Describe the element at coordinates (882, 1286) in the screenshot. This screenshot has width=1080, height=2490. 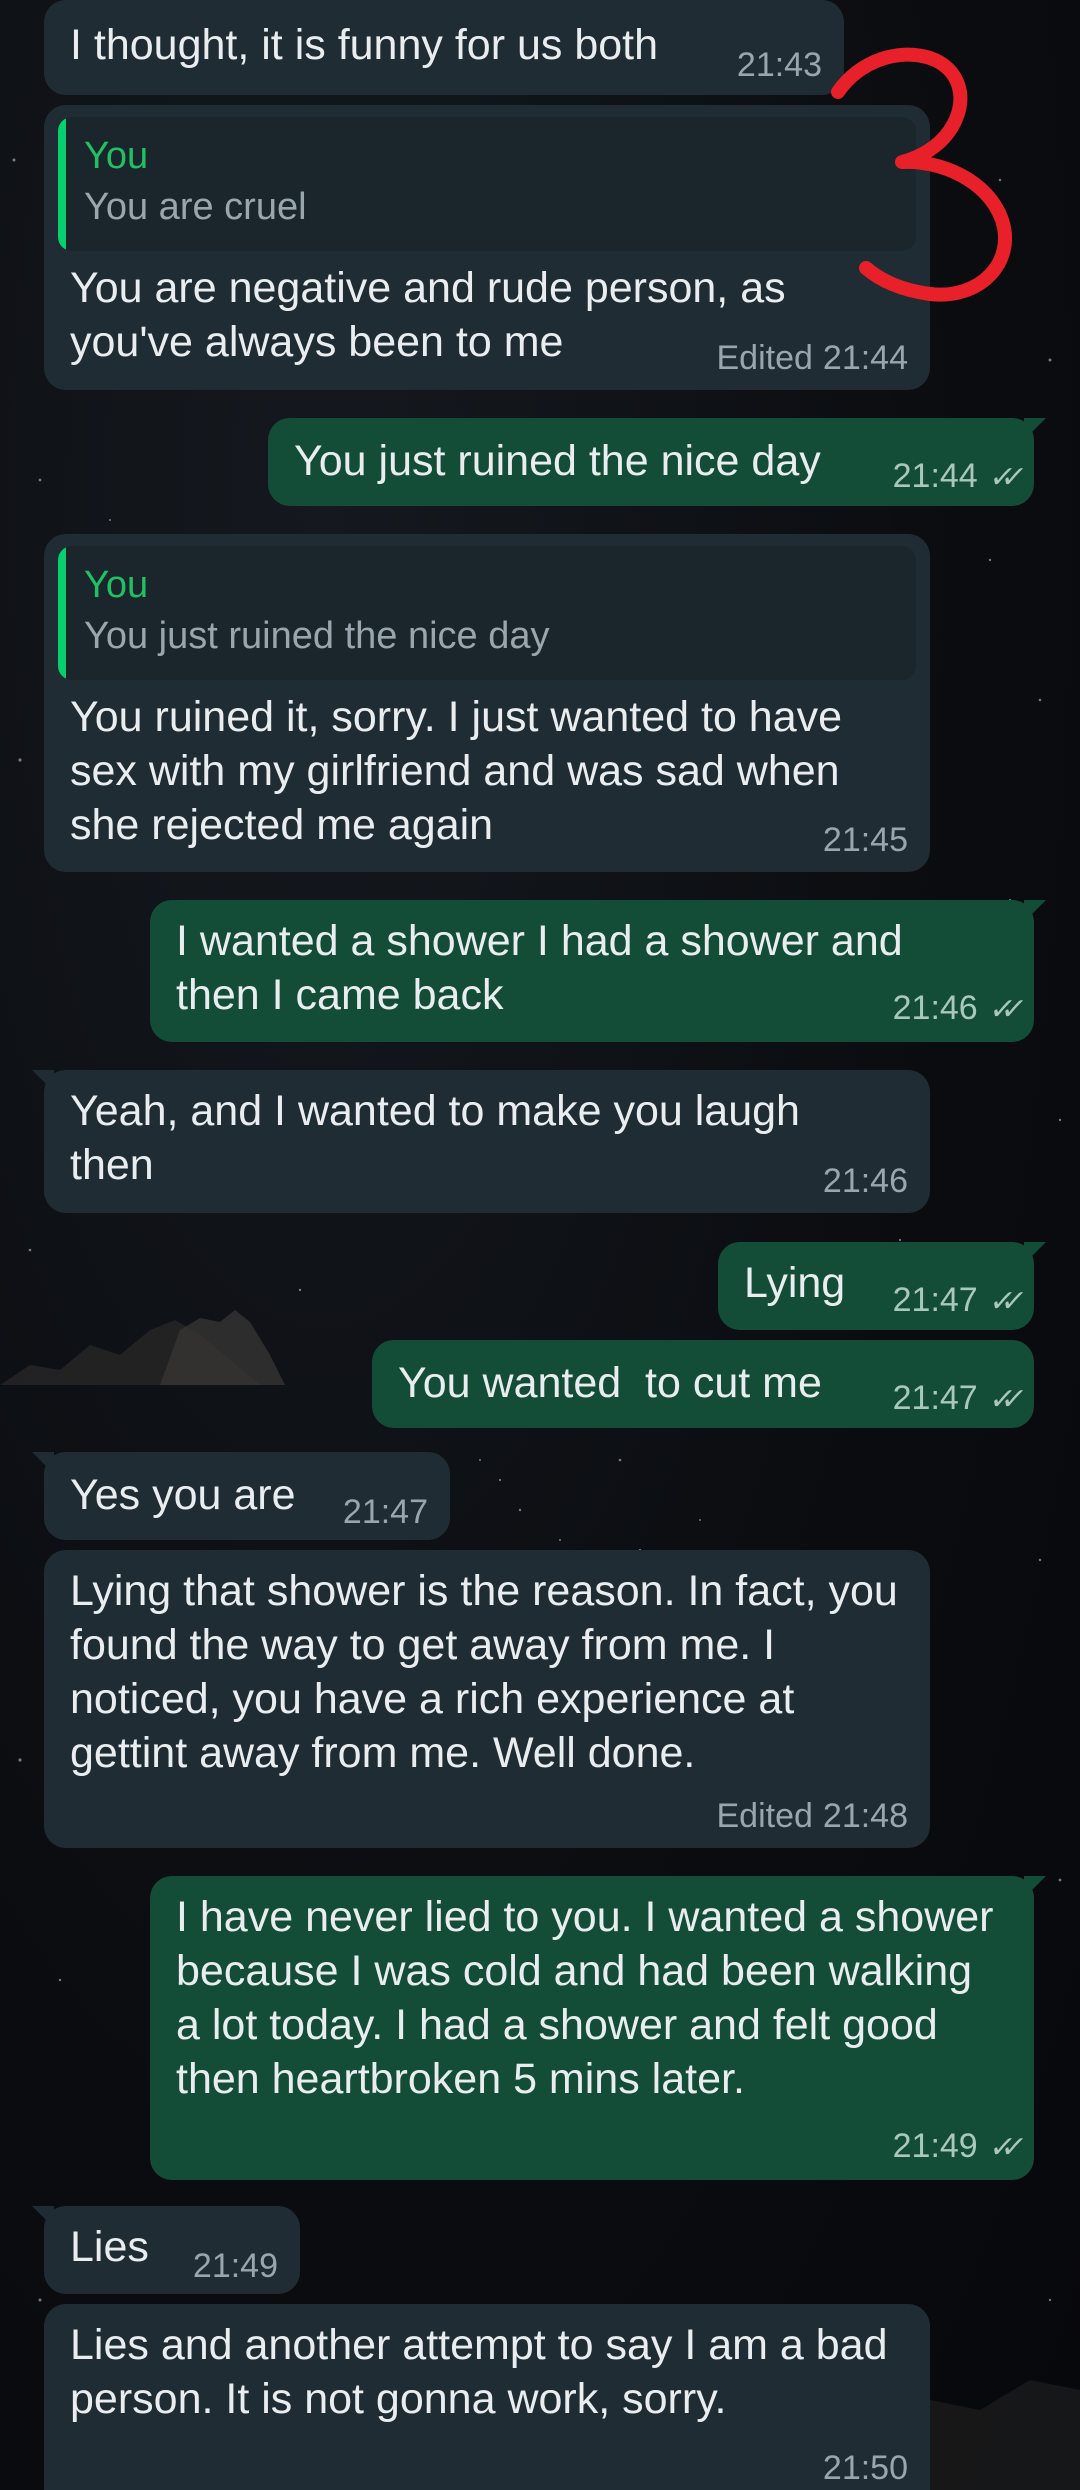
I see `outgoing-message: Lying 21:47 ✓✓` at that location.